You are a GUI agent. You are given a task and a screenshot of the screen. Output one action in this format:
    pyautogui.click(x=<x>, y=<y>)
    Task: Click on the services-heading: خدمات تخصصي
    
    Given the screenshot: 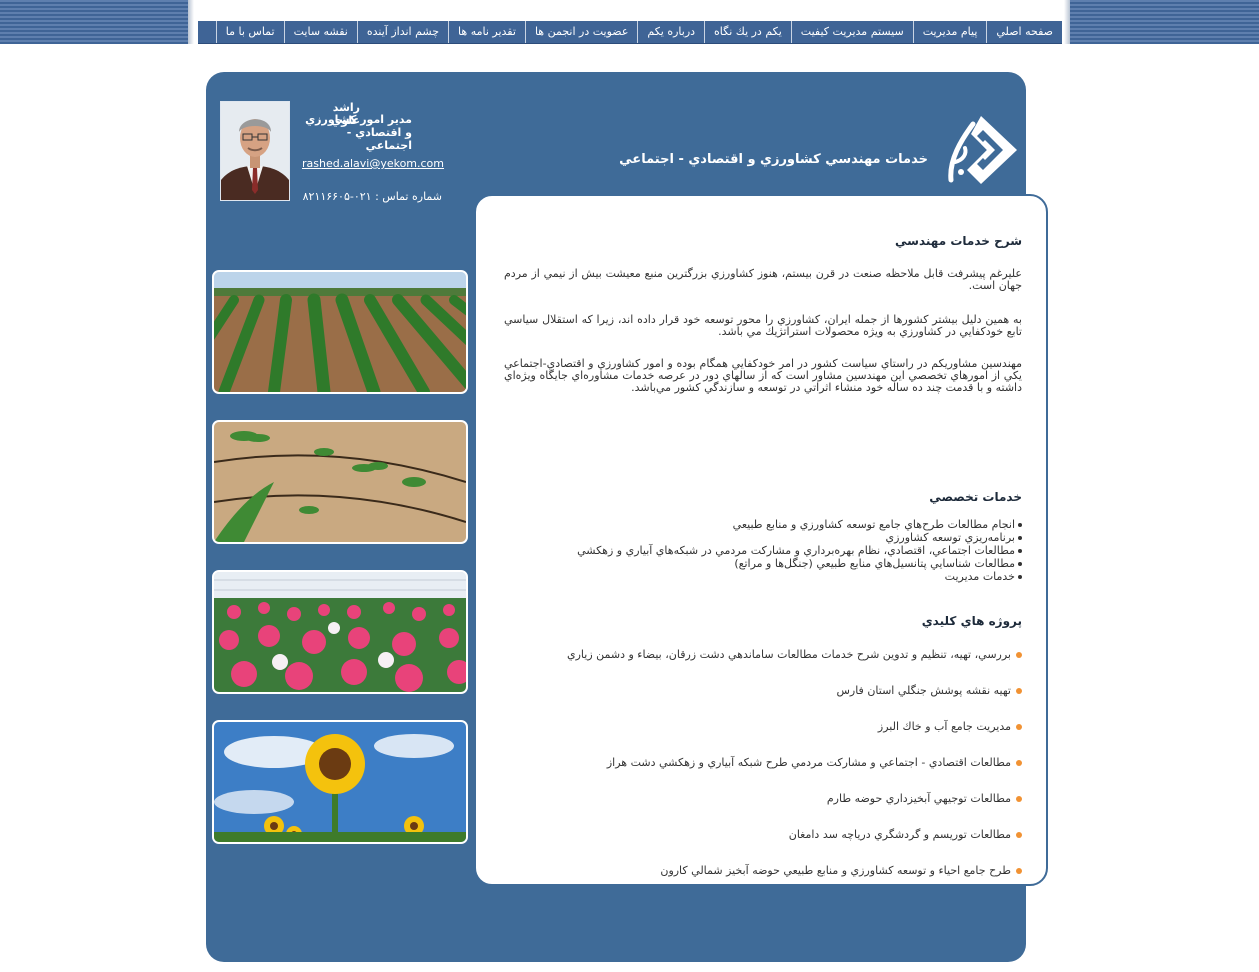 What is the action you would take?
    pyautogui.click(x=975, y=497)
    